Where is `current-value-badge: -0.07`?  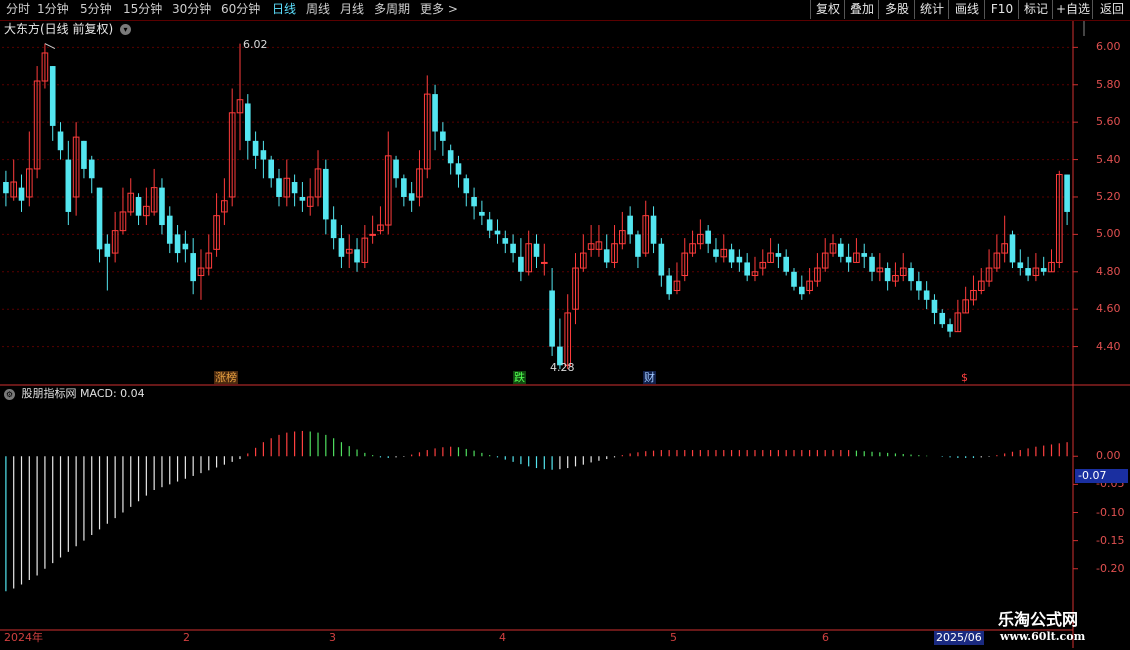
current-value-badge: -0.07 is located at coordinates (1101, 476).